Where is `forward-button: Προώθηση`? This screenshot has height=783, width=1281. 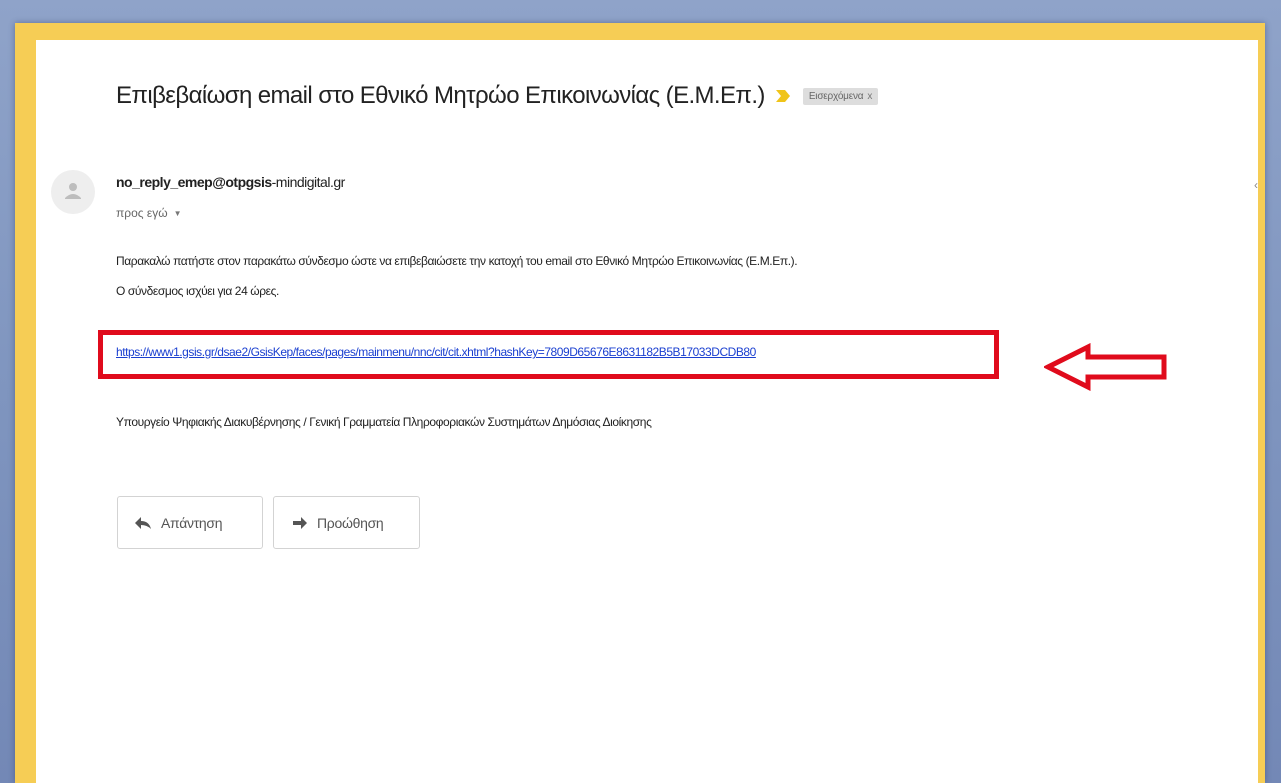 forward-button: Προώθηση is located at coordinates (346, 522).